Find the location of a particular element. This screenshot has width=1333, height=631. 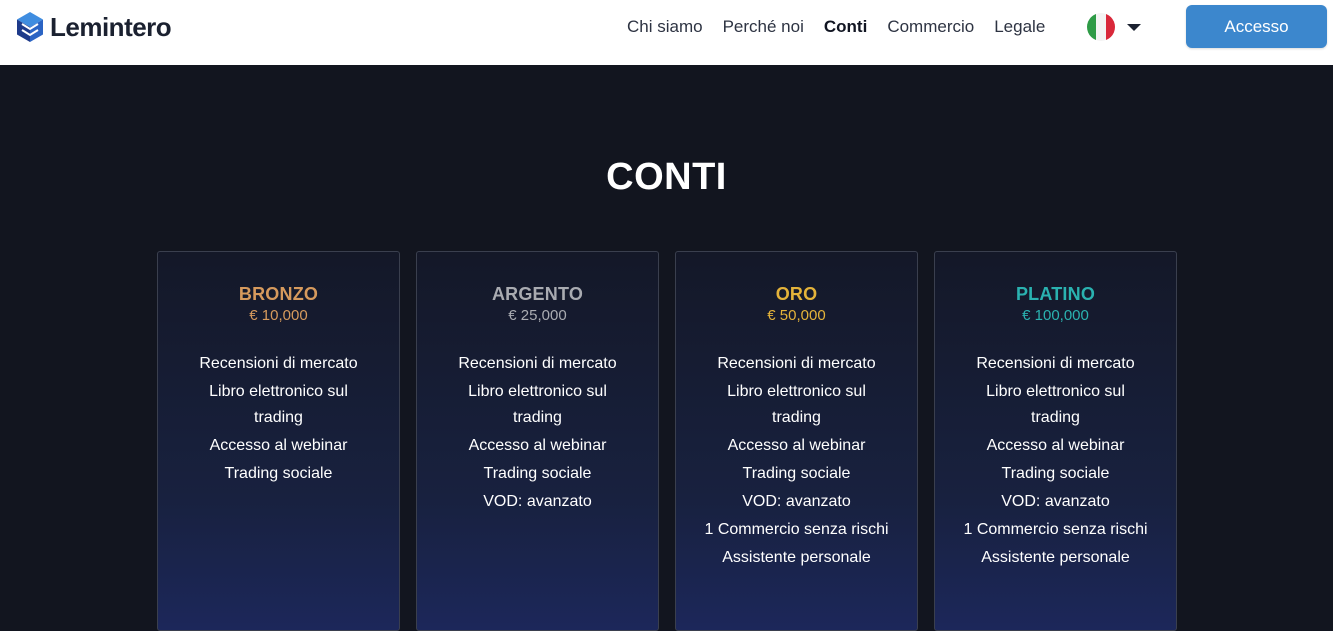

nav-item-commercio: Commercio is located at coordinates (930, 27).